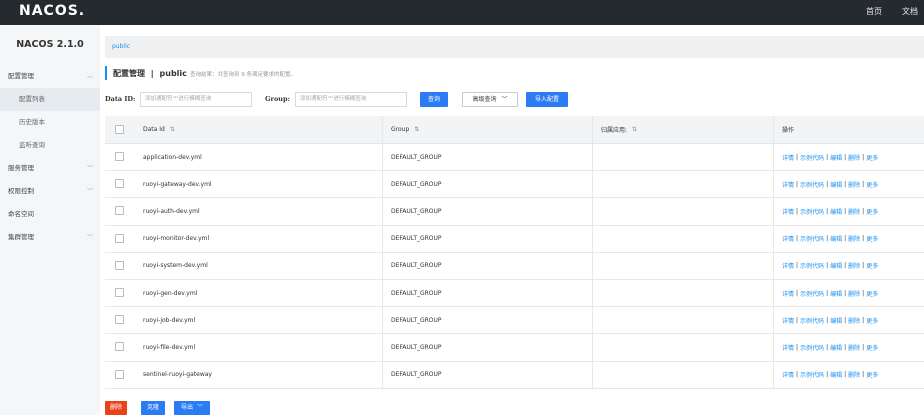  I want to click on sidebar-item-listener-query: 监听查询, so click(50, 145).